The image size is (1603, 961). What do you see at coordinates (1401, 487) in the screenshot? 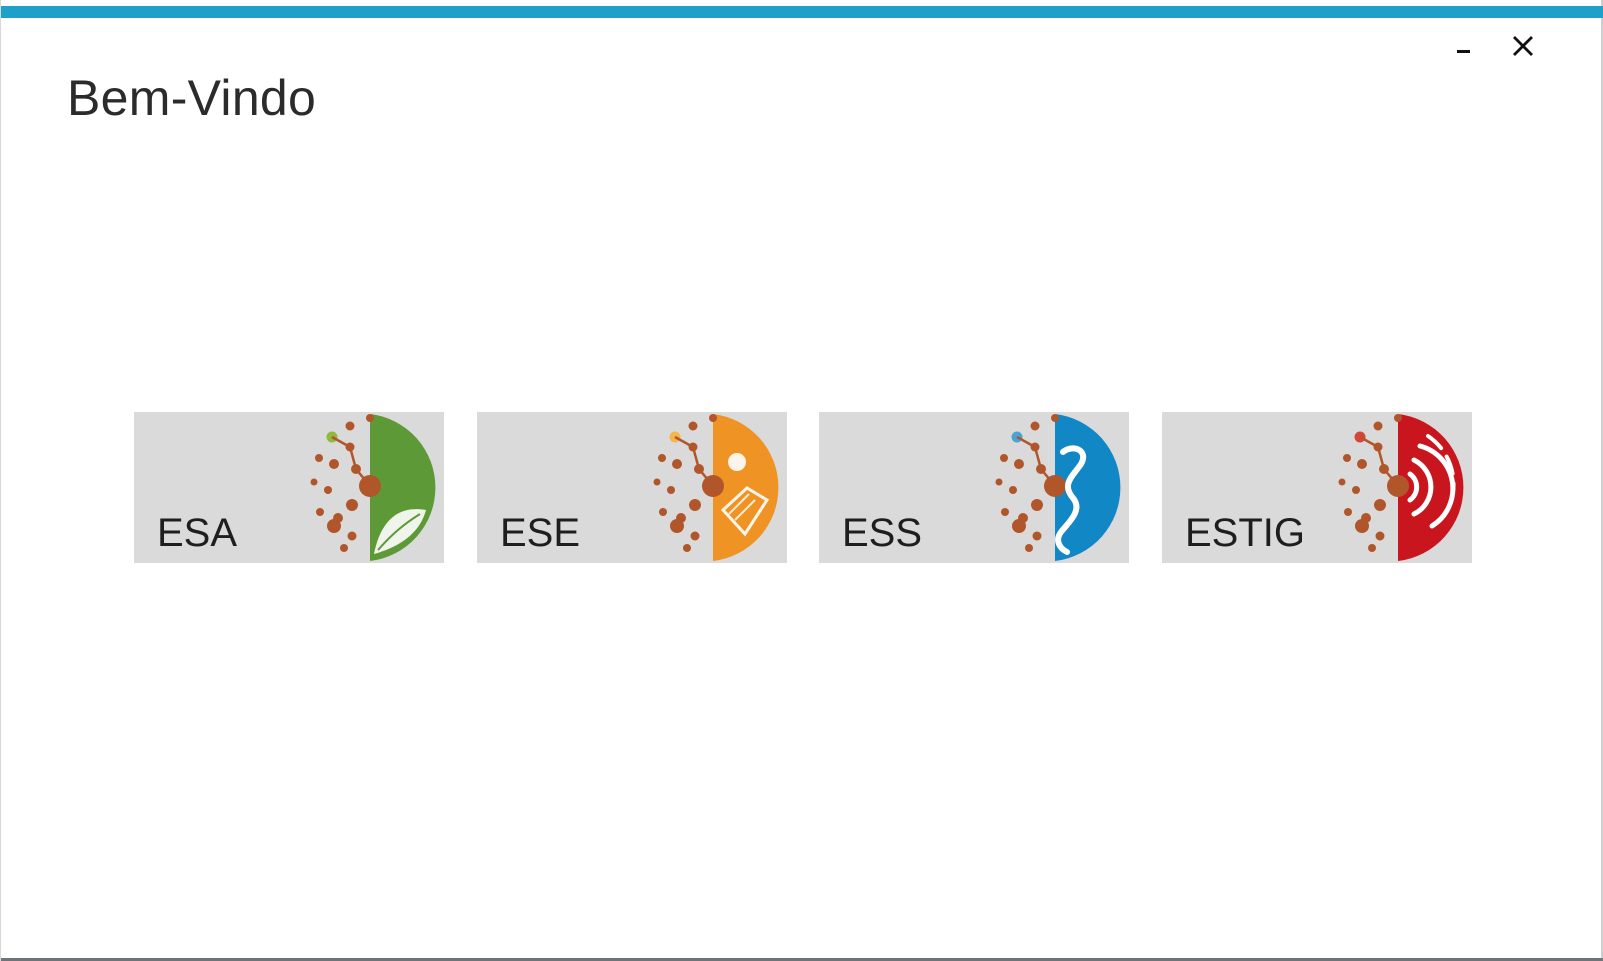
I see `estig-logo-icon` at bounding box center [1401, 487].